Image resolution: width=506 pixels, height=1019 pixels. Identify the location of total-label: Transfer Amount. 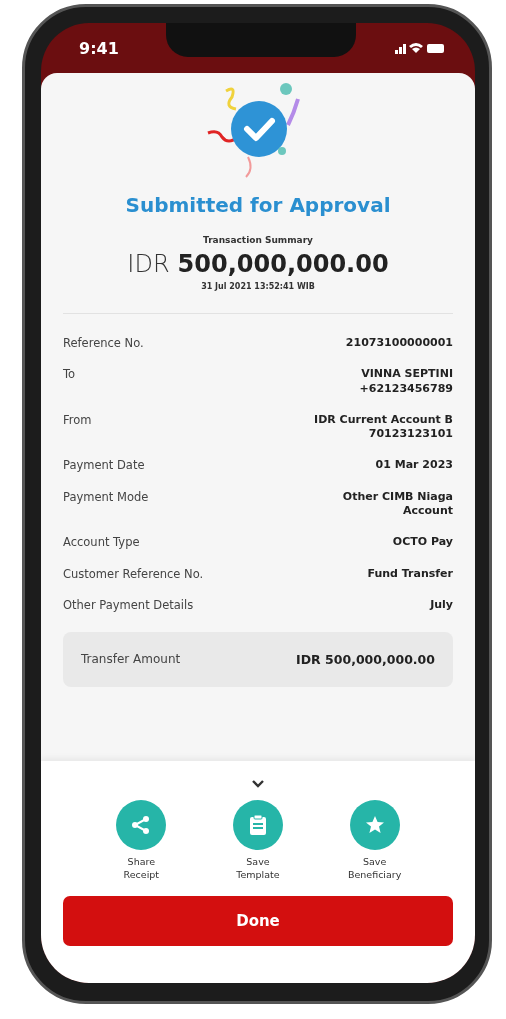
(131, 660).